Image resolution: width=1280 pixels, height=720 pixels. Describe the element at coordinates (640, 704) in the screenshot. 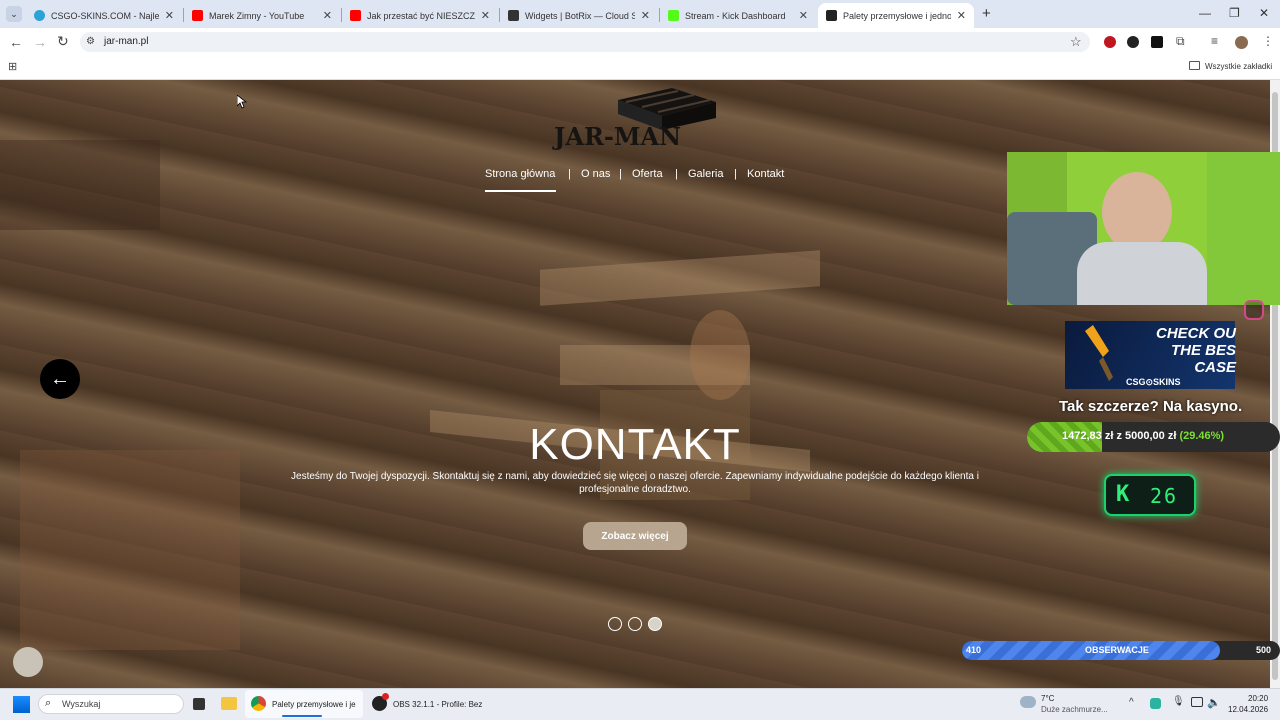

I see `windows-taskbar` at that location.